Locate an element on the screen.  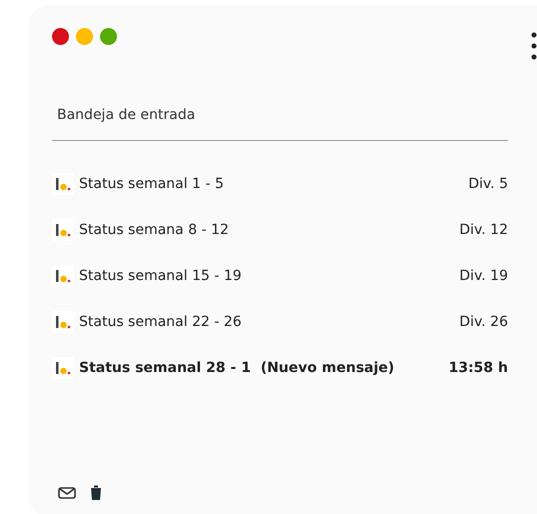
message-subject: Status semanal 28 - 1 (Nuevo mensaje) is located at coordinates (236, 368).